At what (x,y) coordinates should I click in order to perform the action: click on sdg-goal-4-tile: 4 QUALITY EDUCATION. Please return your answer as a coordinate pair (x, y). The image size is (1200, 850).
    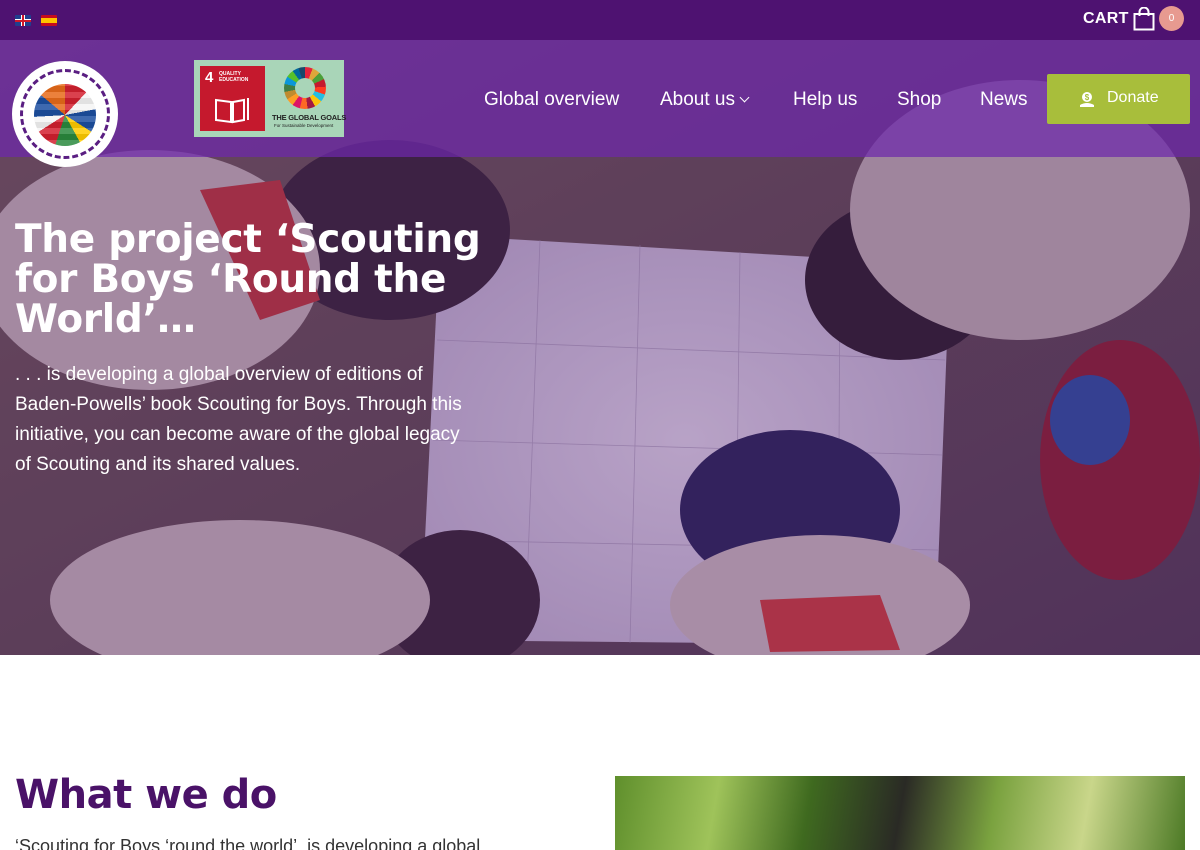
    Looking at the image, I should click on (232, 98).